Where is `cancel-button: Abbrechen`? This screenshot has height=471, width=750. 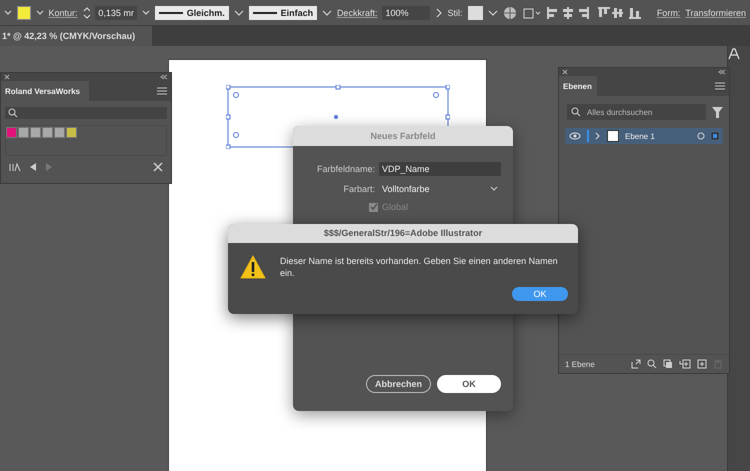
cancel-button: Abbrechen is located at coordinates (398, 384).